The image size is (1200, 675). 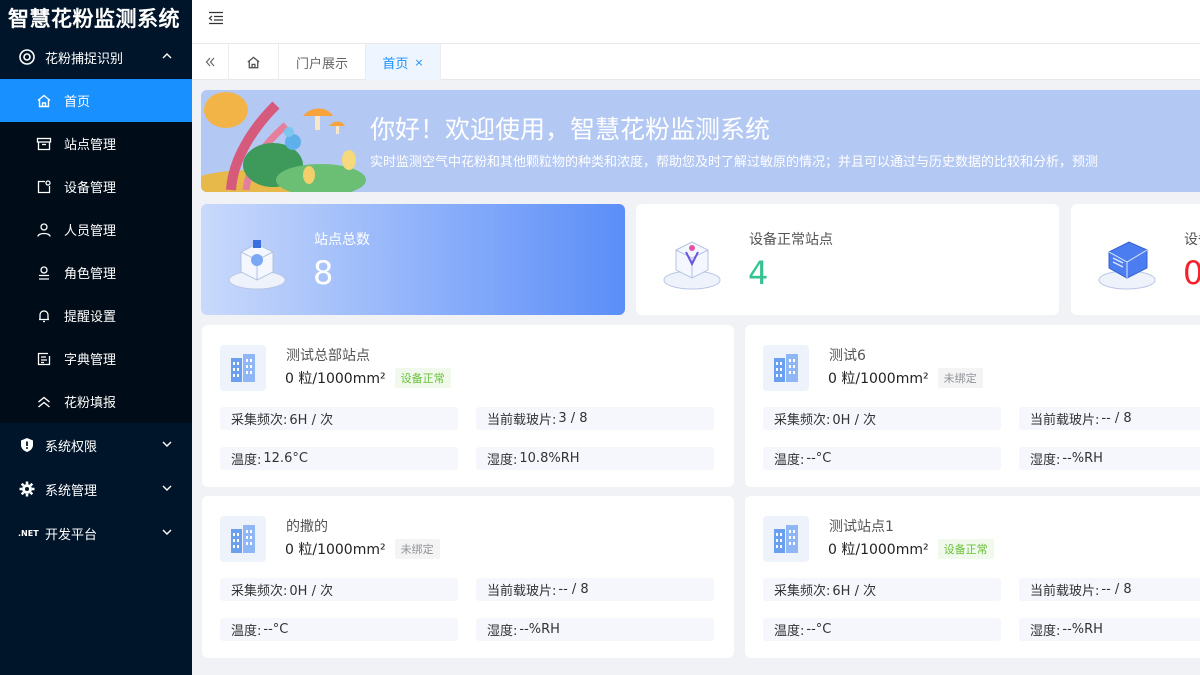 I want to click on tab-home-icon-button, so click(x=254, y=62).